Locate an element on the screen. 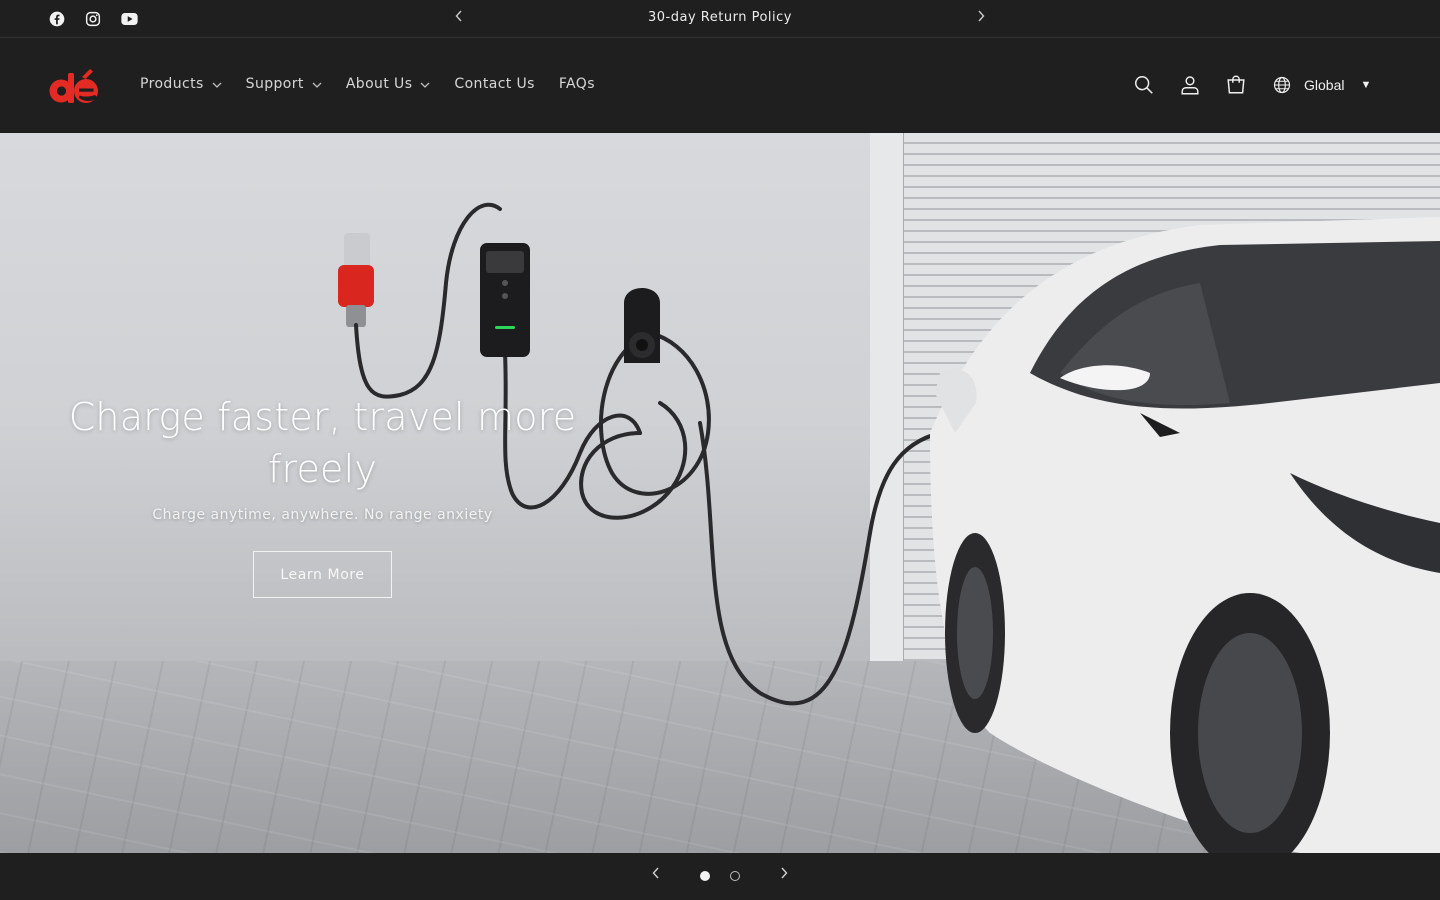 Image resolution: width=1440 pixels, height=900 pixels. plug-illustration is located at coordinates (356, 280).